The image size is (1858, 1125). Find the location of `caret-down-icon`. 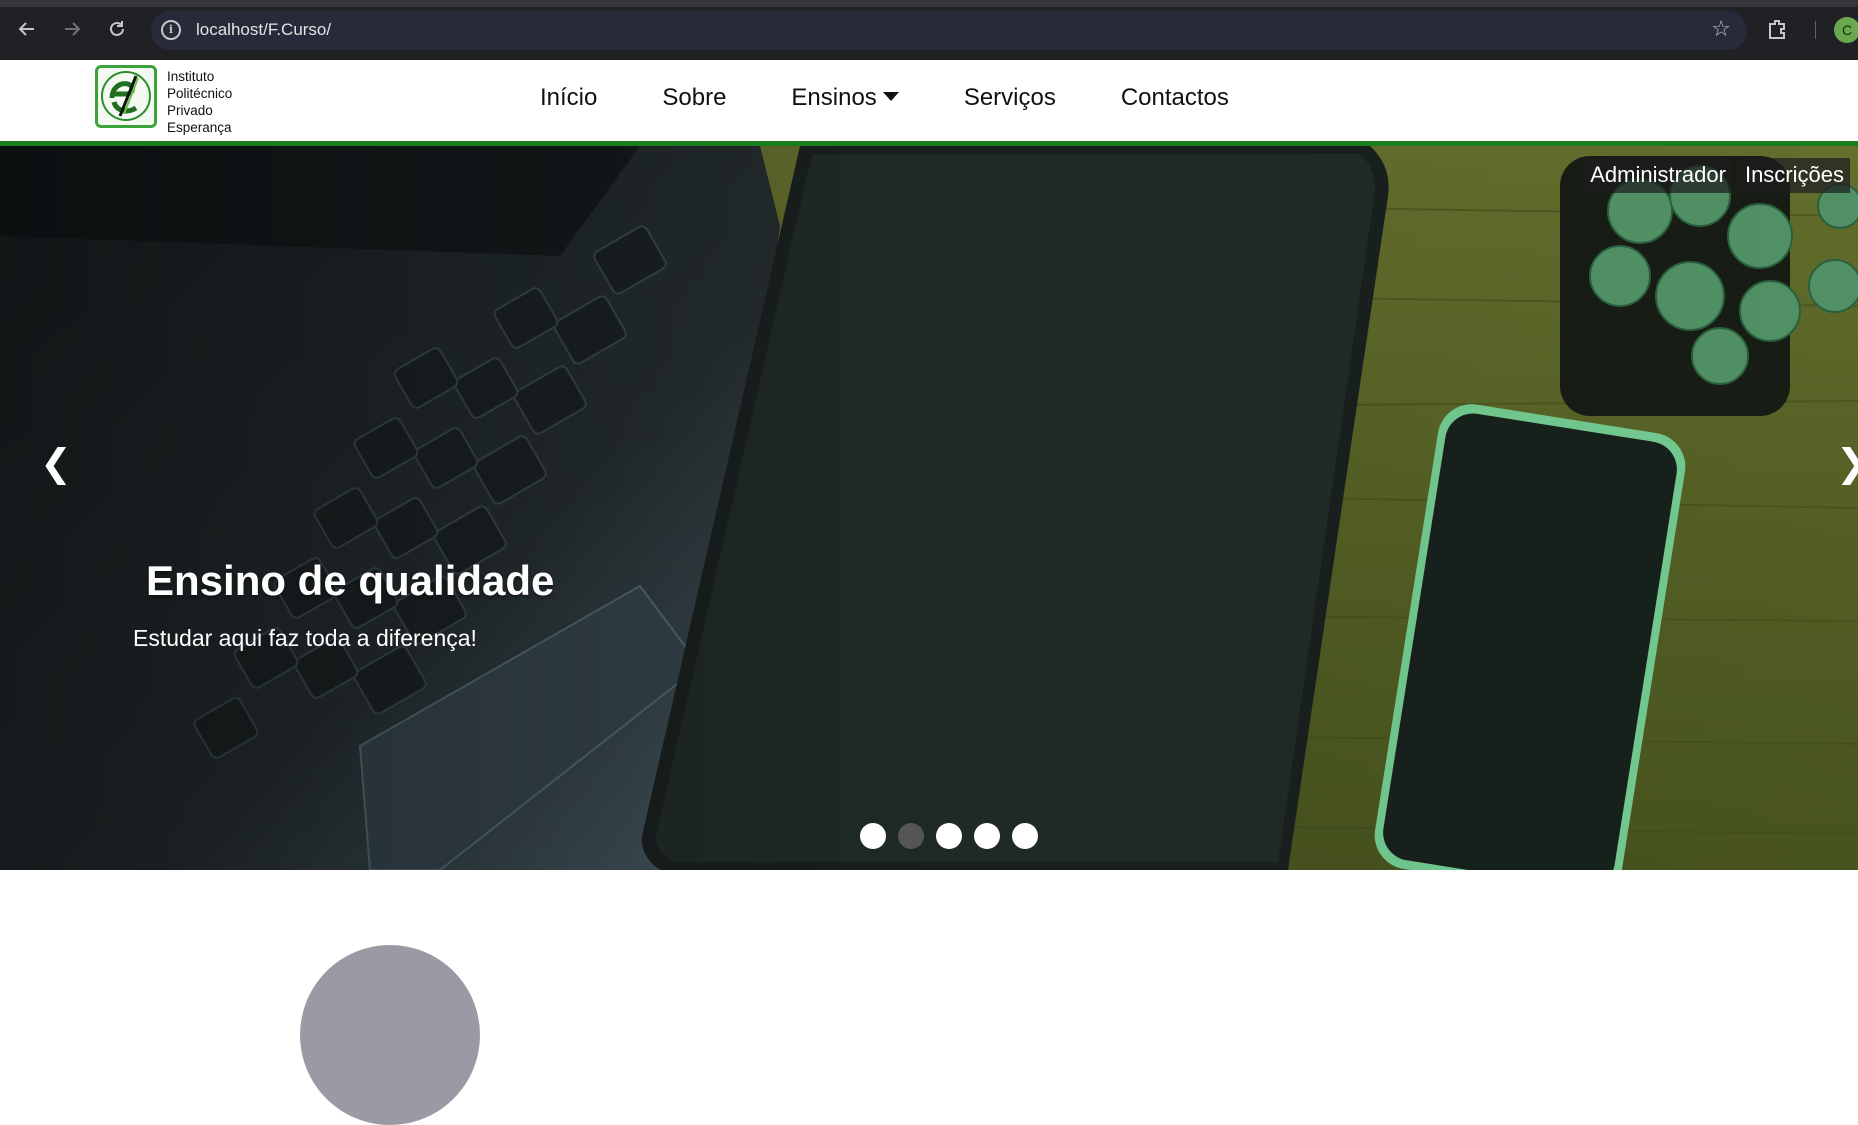

caret-down-icon is located at coordinates (890, 96).